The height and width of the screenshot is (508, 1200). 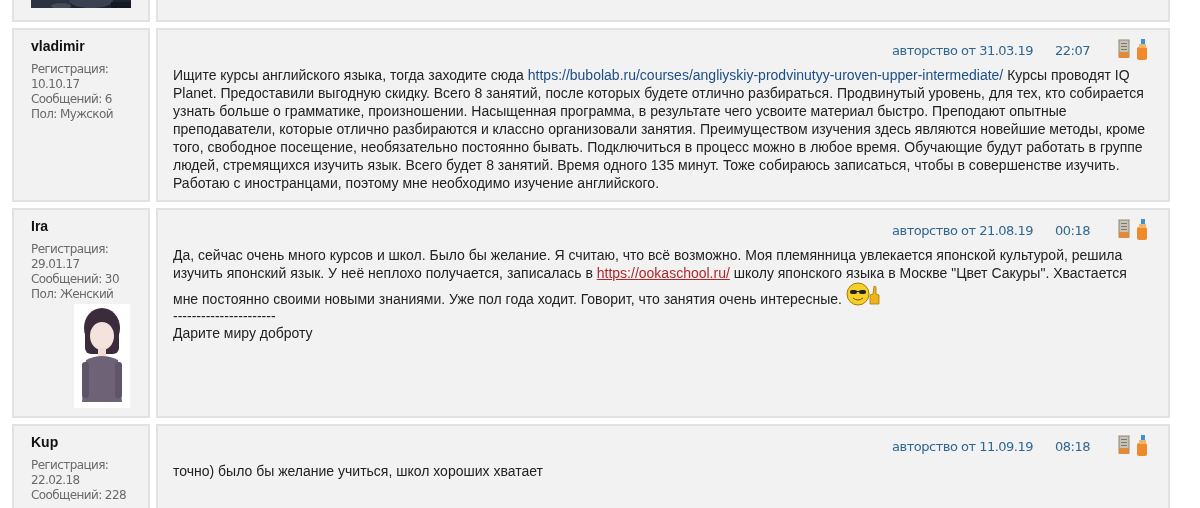 What do you see at coordinates (72, 99) in the screenshot?
I see `user-info: Сообщений: 6` at bounding box center [72, 99].